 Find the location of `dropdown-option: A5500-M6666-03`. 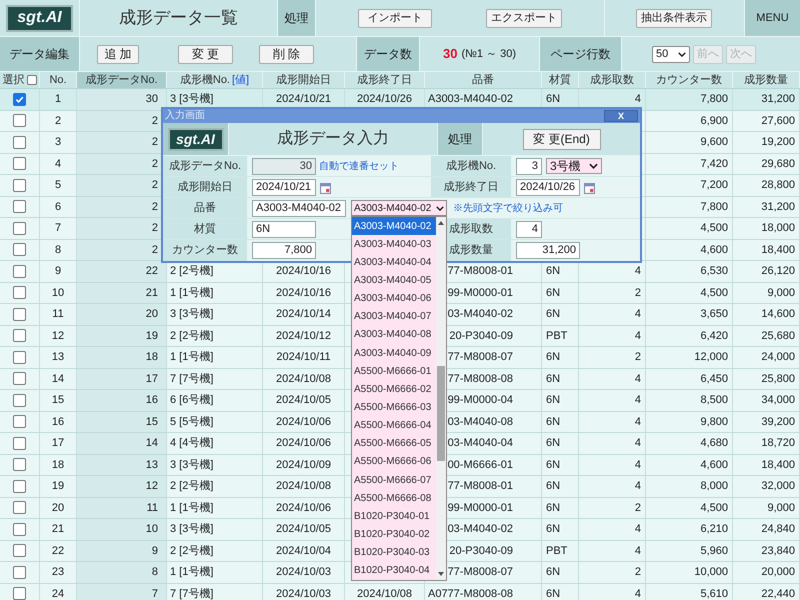

dropdown-option: A5500-M6666-03 is located at coordinates (394, 407).